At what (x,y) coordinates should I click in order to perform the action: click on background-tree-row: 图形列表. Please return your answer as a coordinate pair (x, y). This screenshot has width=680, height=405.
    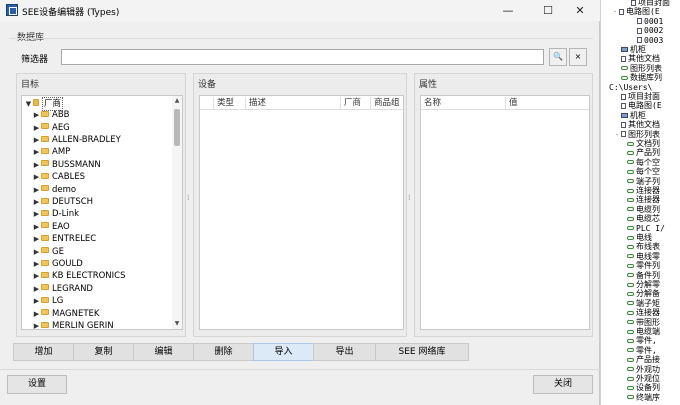
    Looking at the image, I should click on (638, 68).